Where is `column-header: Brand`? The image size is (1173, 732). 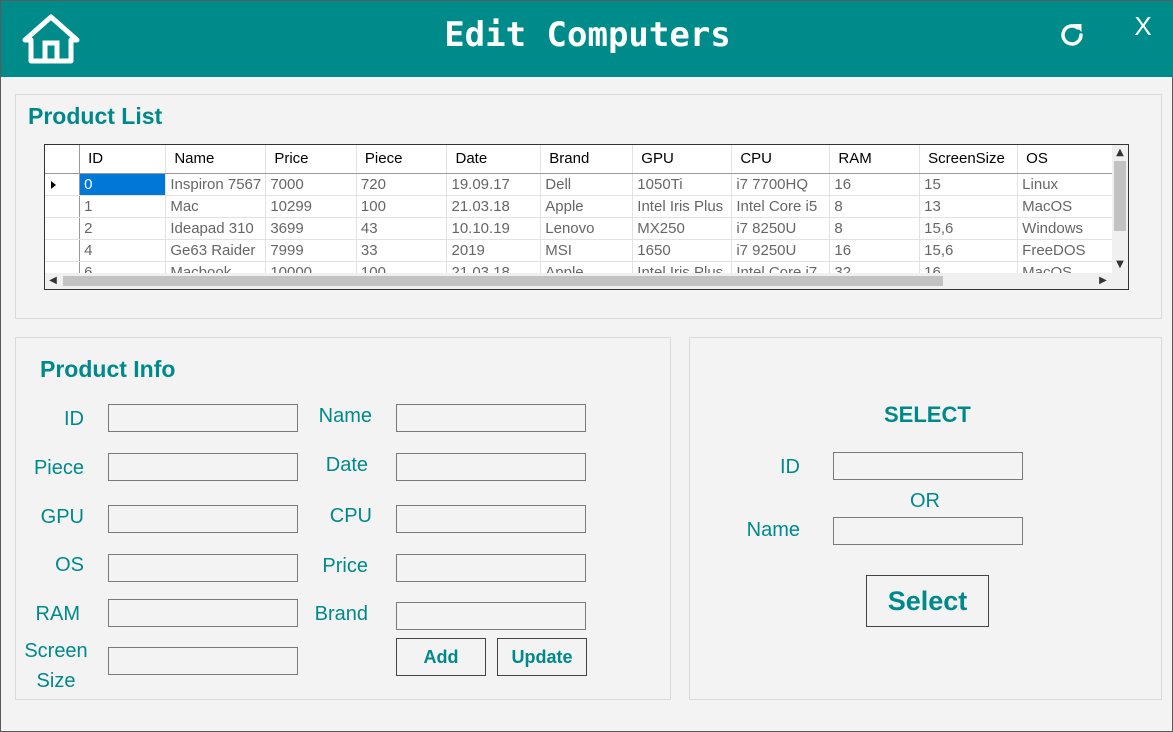 column-header: Brand is located at coordinates (587, 159).